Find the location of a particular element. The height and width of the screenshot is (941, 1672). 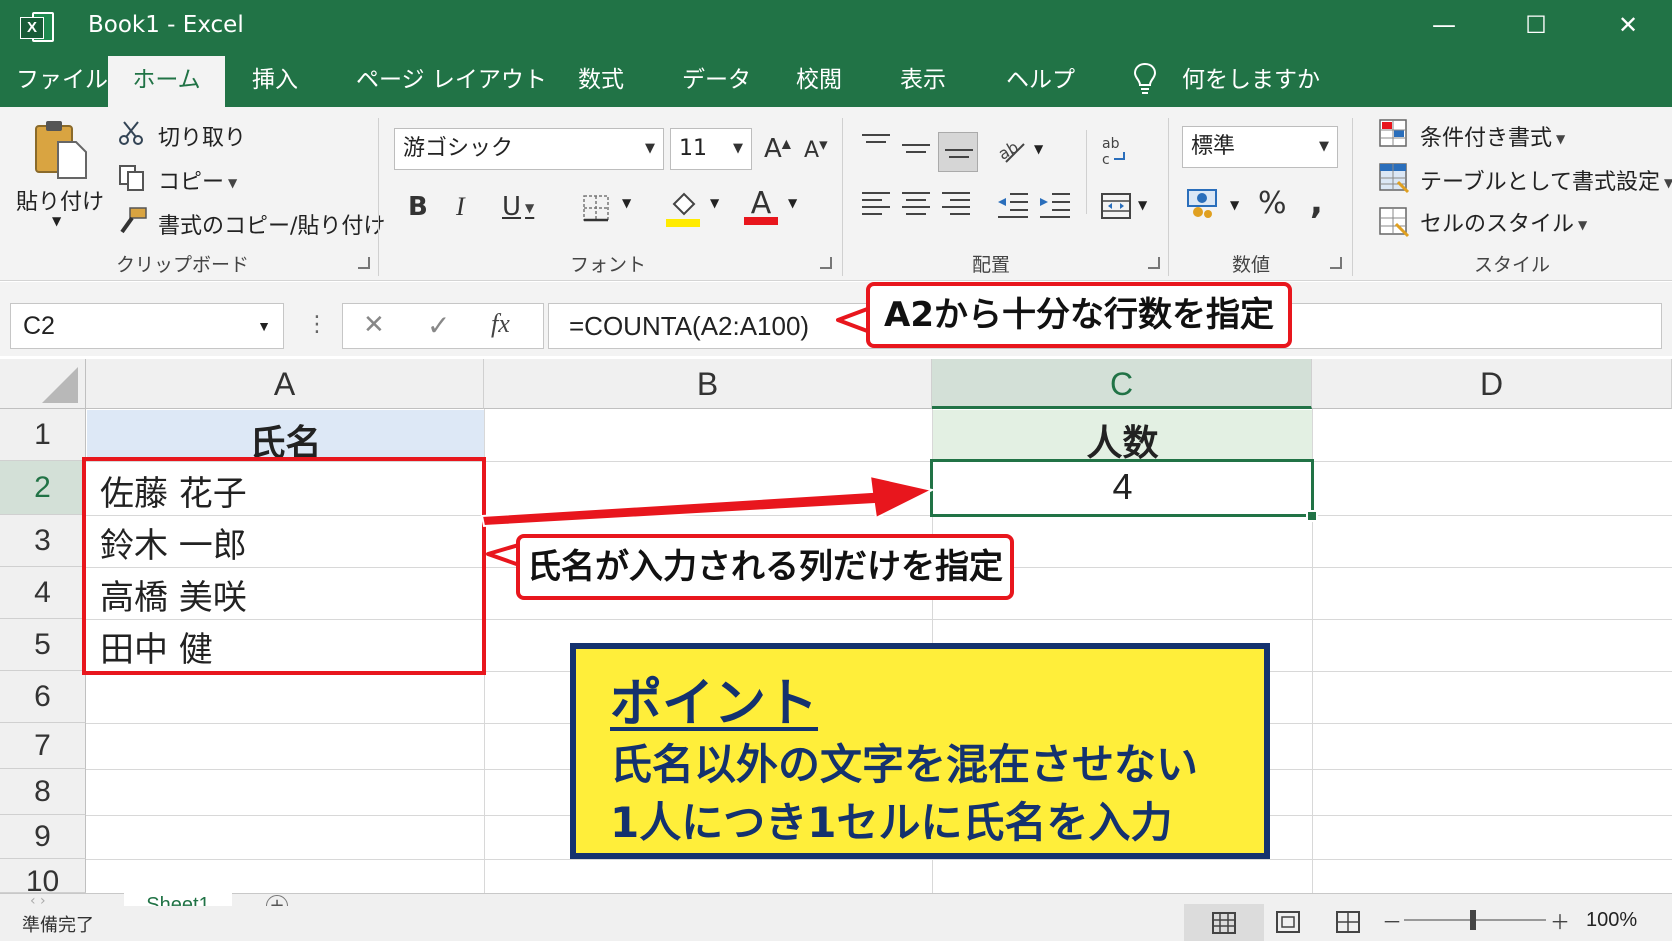

align-left-icon is located at coordinates (876, 206).